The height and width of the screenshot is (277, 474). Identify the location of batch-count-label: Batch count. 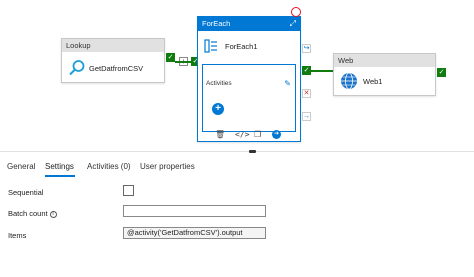
(28, 213).